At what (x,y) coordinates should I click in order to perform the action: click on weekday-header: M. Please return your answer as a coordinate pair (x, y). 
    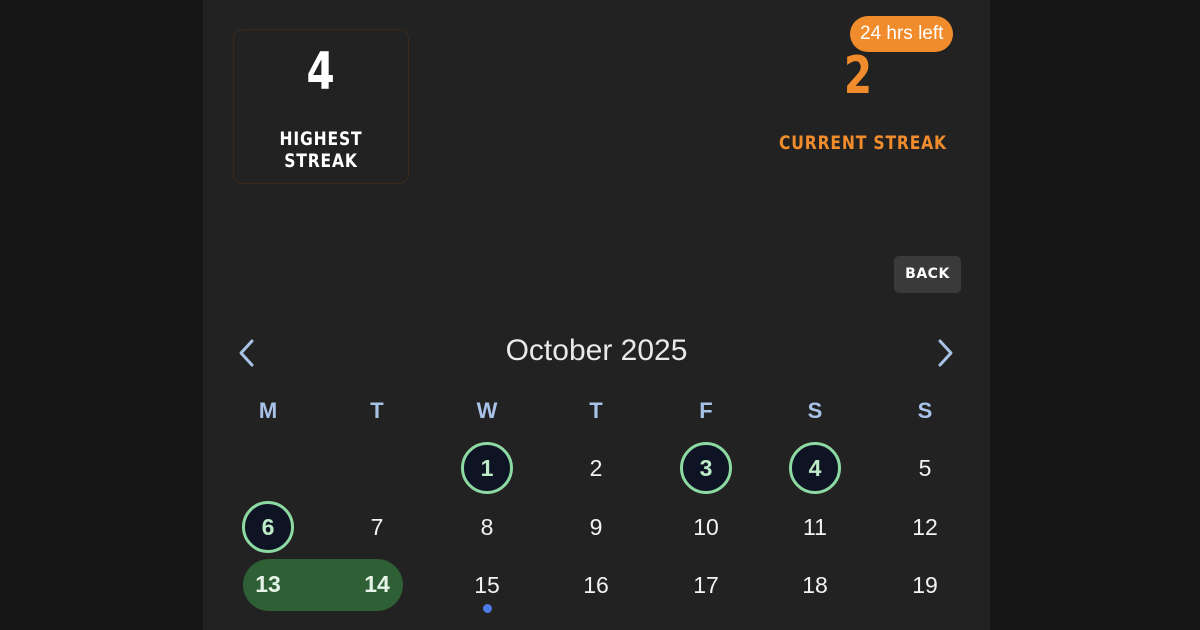
    Looking at the image, I should click on (268, 410).